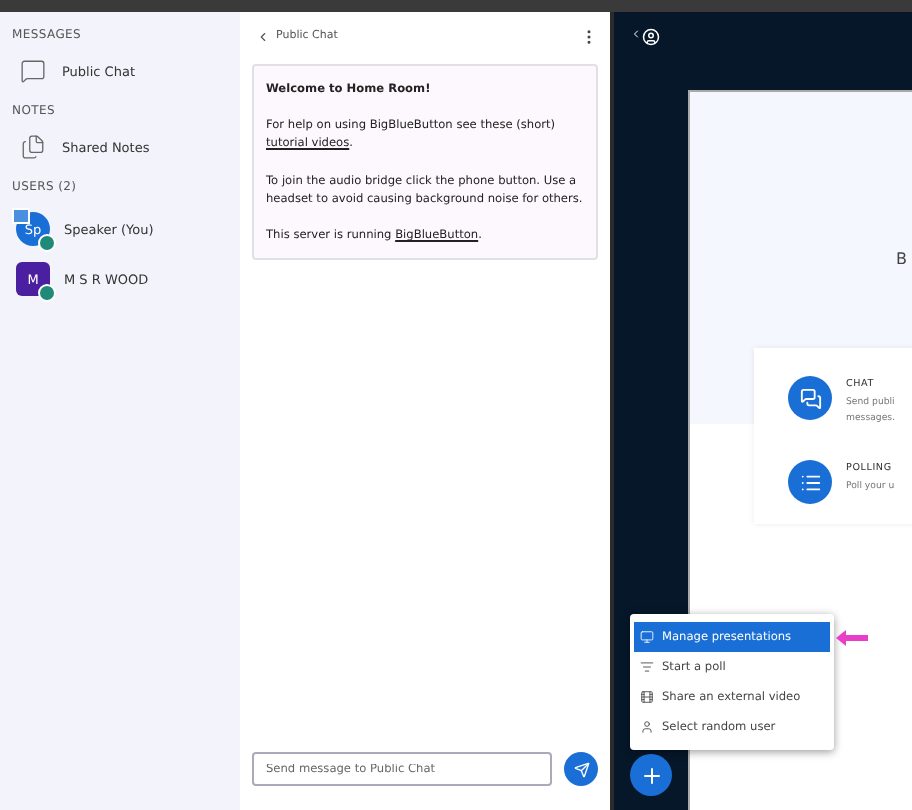 This screenshot has height=810, width=912. Describe the element at coordinates (647, 727) in the screenshot. I see `user-icon` at that location.